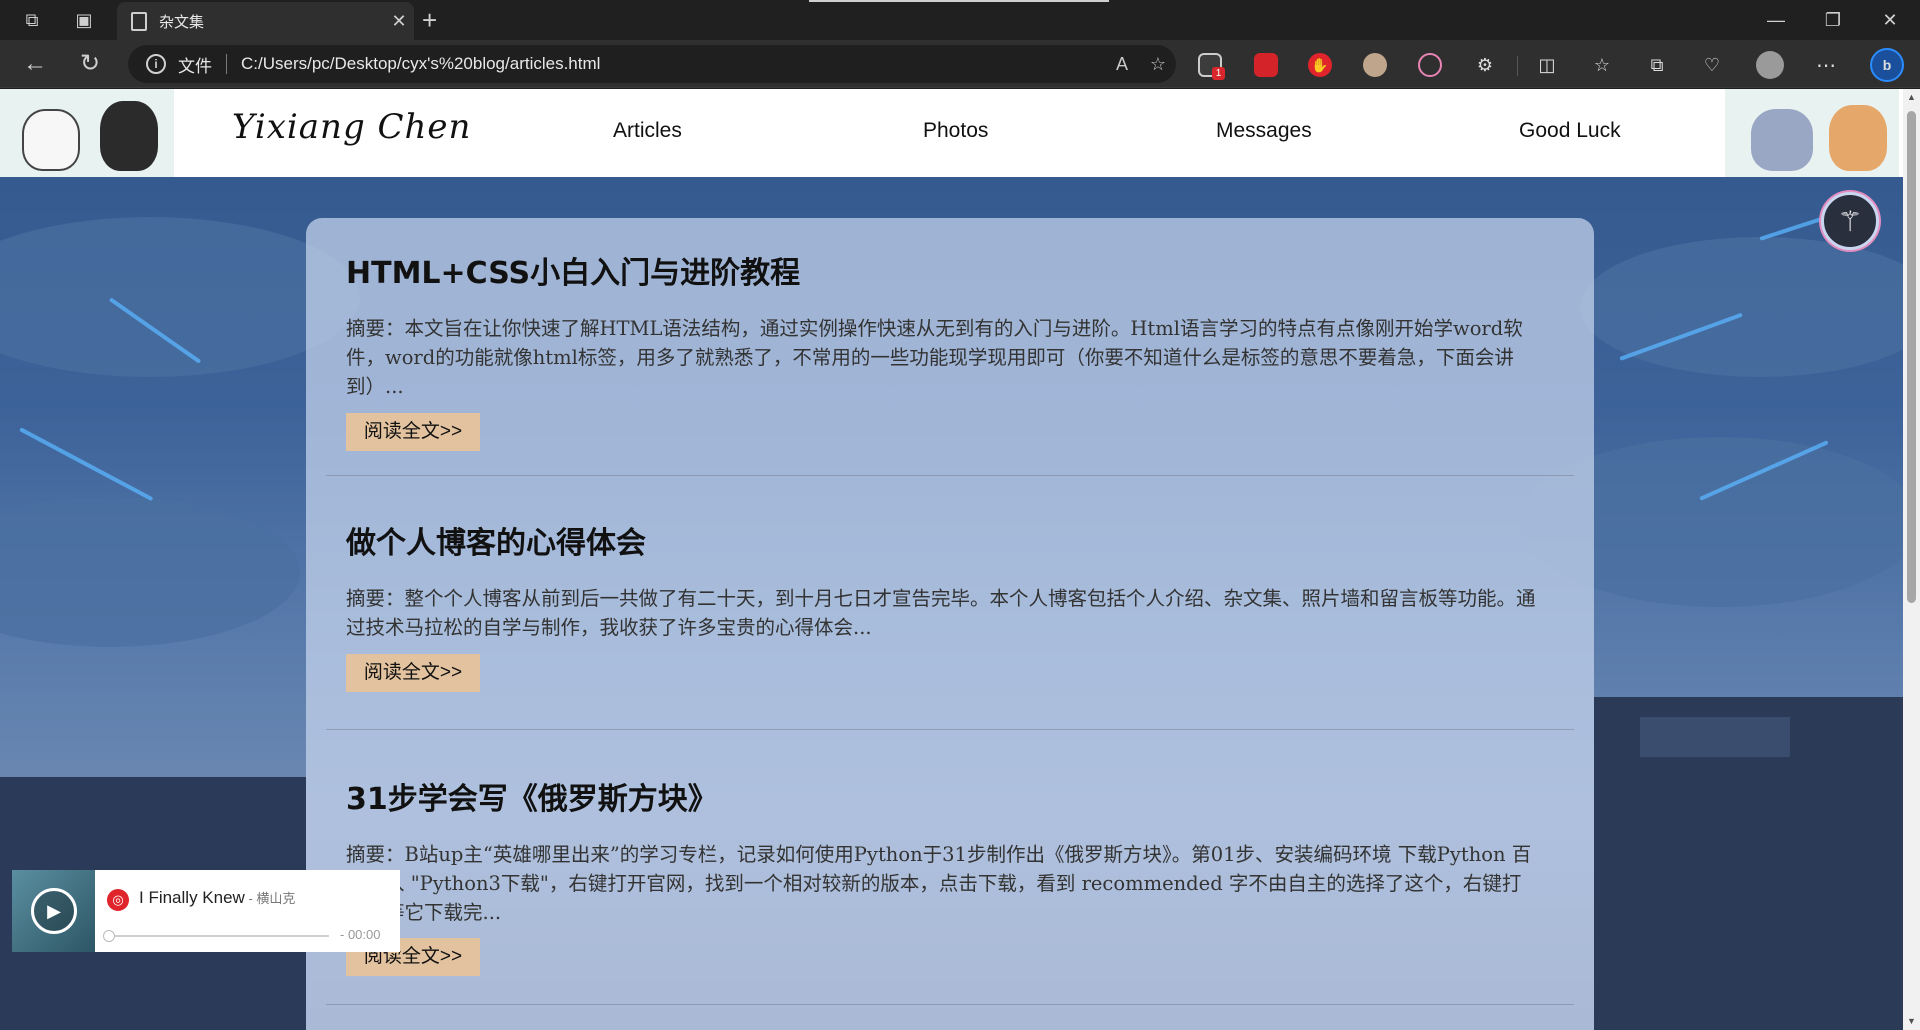 This screenshot has height=1030, width=1920. Describe the element at coordinates (1911, 1021) in the screenshot. I see `scroll-down-icon: ▼` at that location.